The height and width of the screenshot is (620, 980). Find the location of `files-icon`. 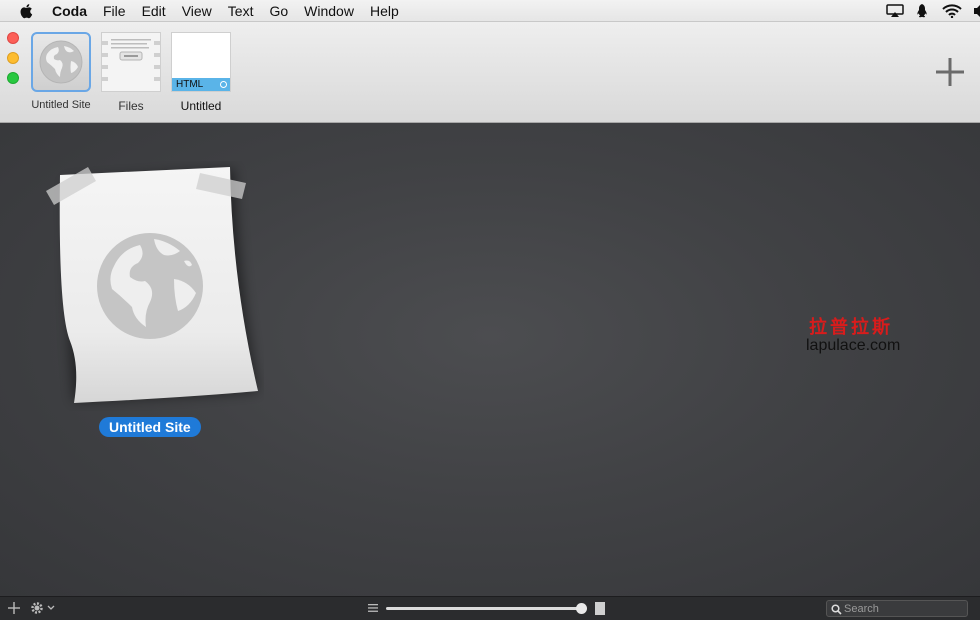

files-icon is located at coordinates (131, 62).